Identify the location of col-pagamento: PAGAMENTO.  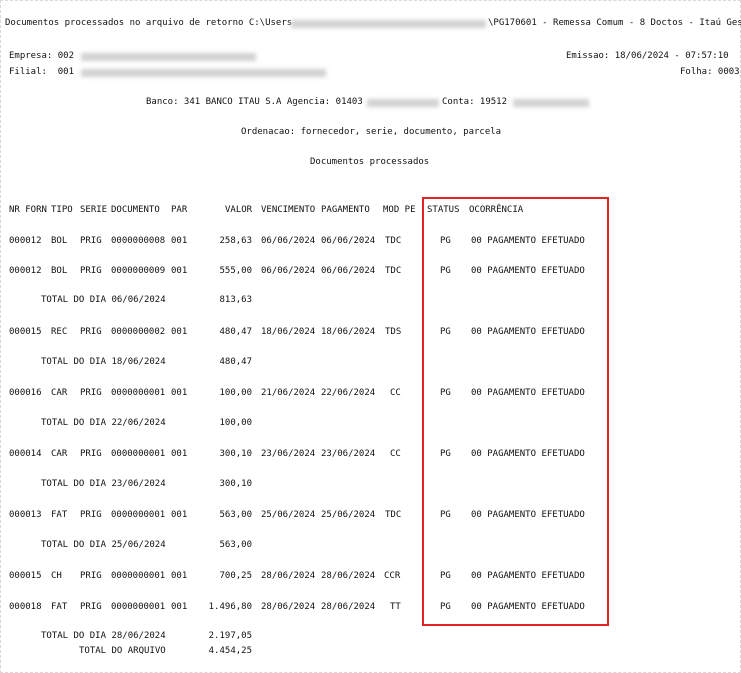
(345, 210).